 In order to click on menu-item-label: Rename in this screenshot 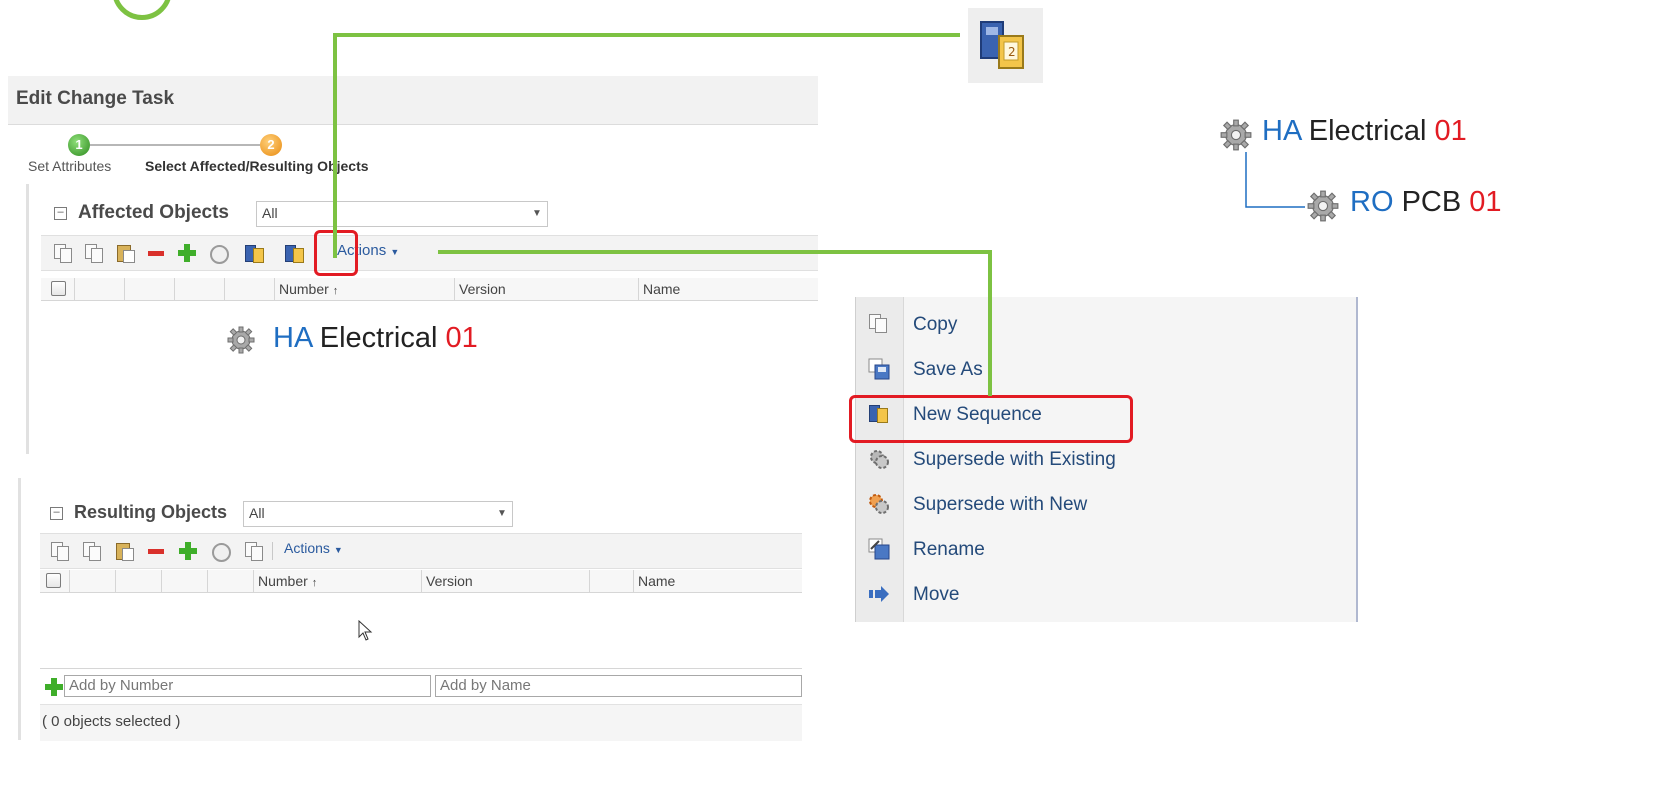, I will do `click(949, 549)`.